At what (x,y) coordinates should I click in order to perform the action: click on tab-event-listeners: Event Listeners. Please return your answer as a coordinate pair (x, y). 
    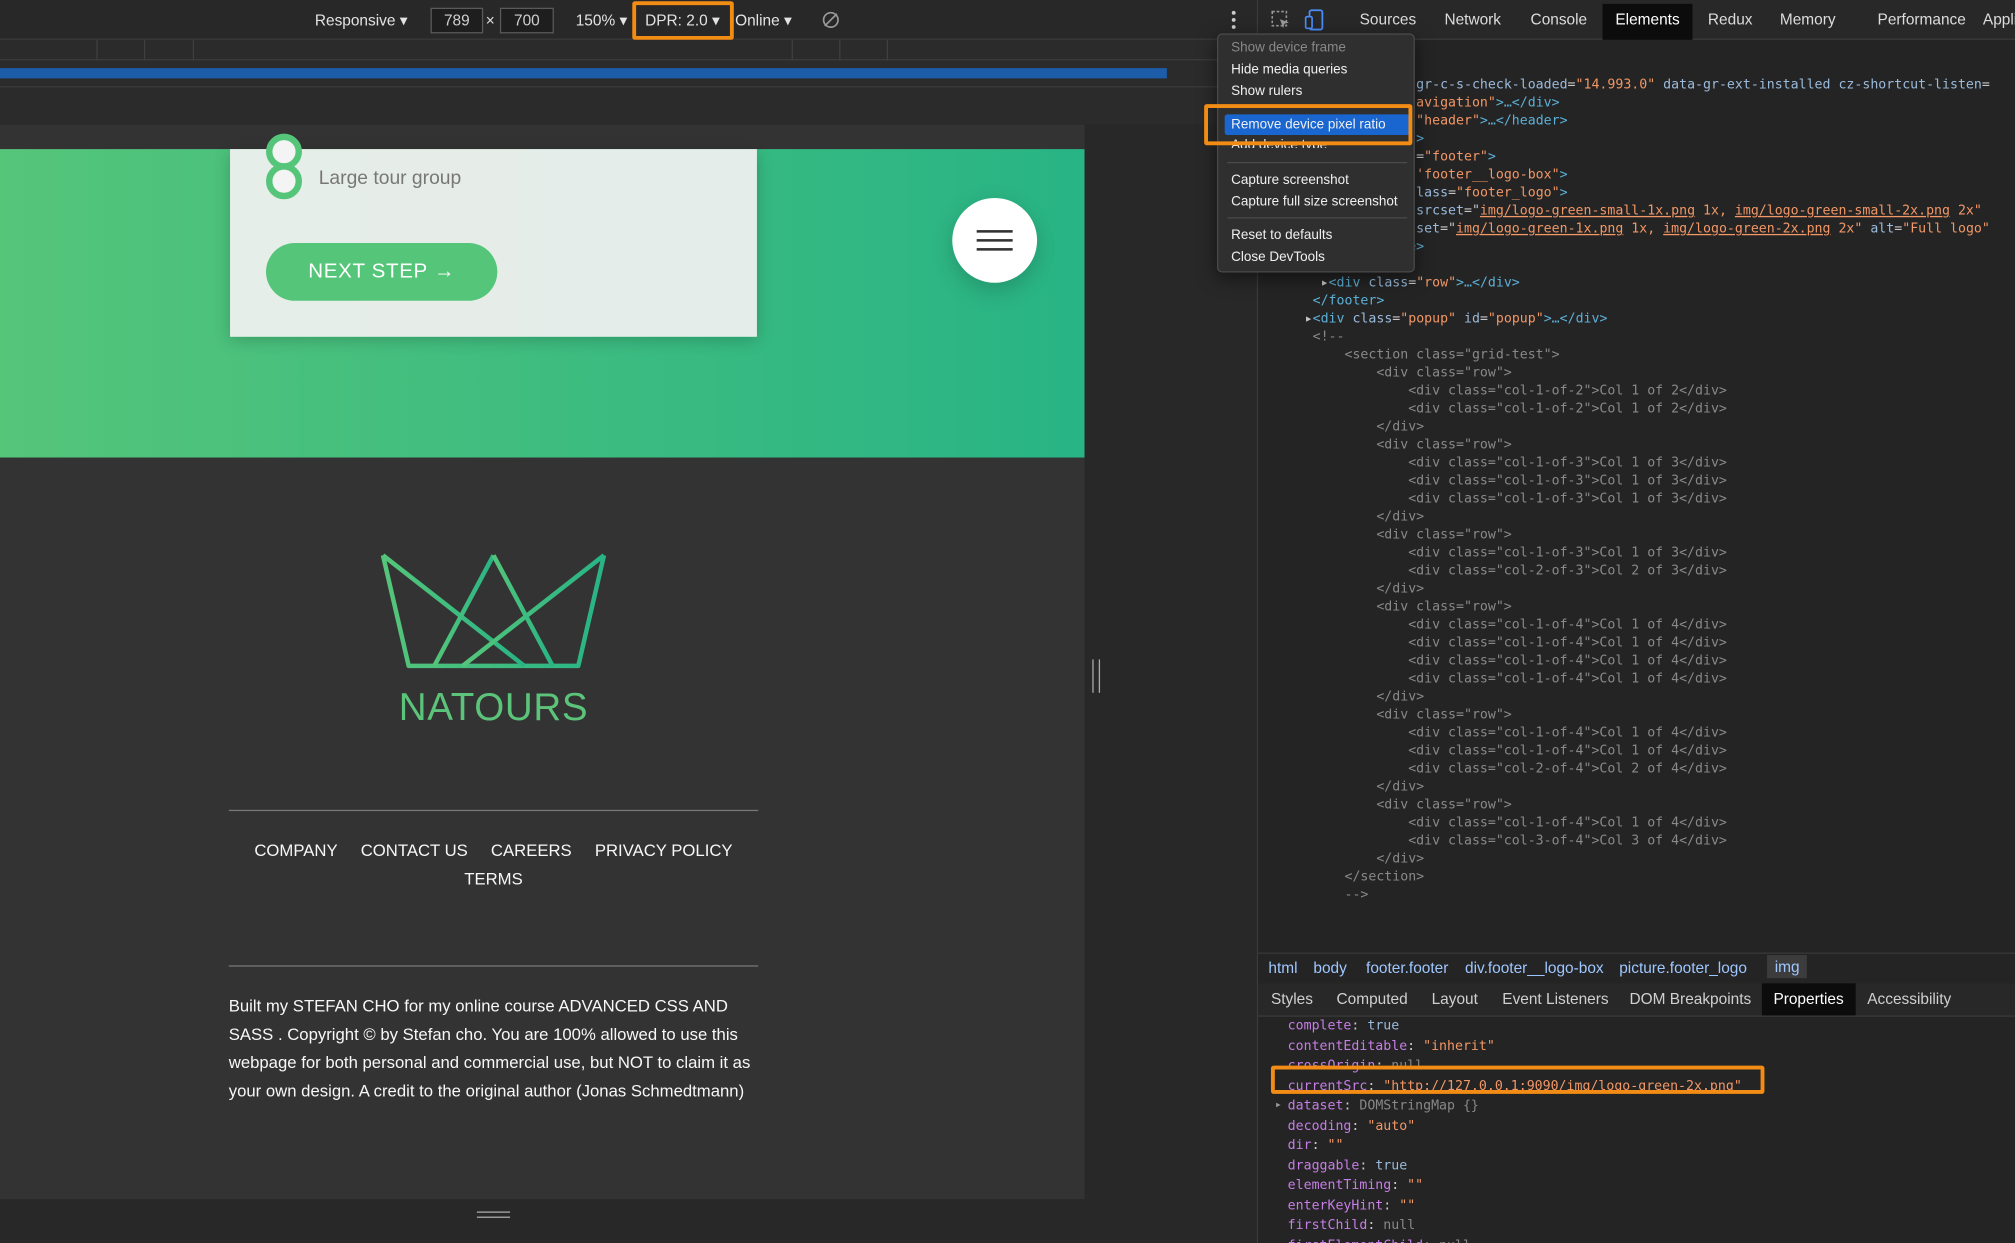
    Looking at the image, I should click on (1555, 999).